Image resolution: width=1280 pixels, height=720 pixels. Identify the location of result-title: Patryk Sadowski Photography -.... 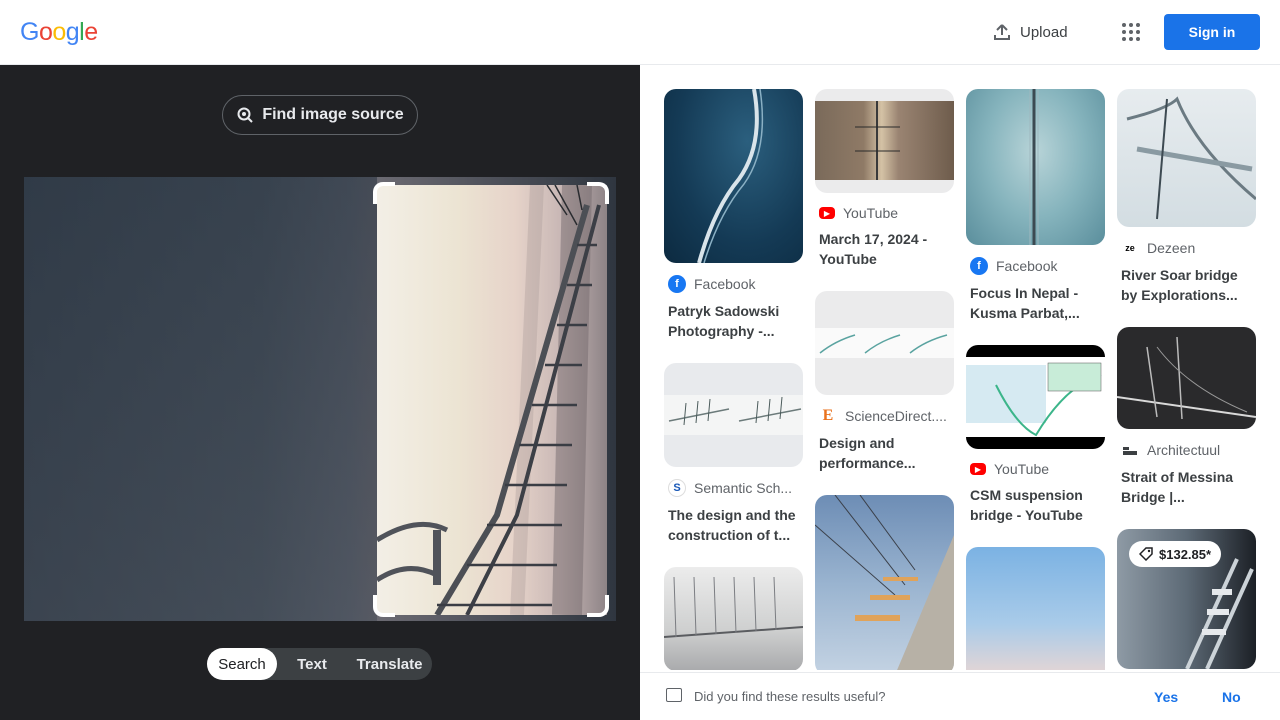
(733, 321).